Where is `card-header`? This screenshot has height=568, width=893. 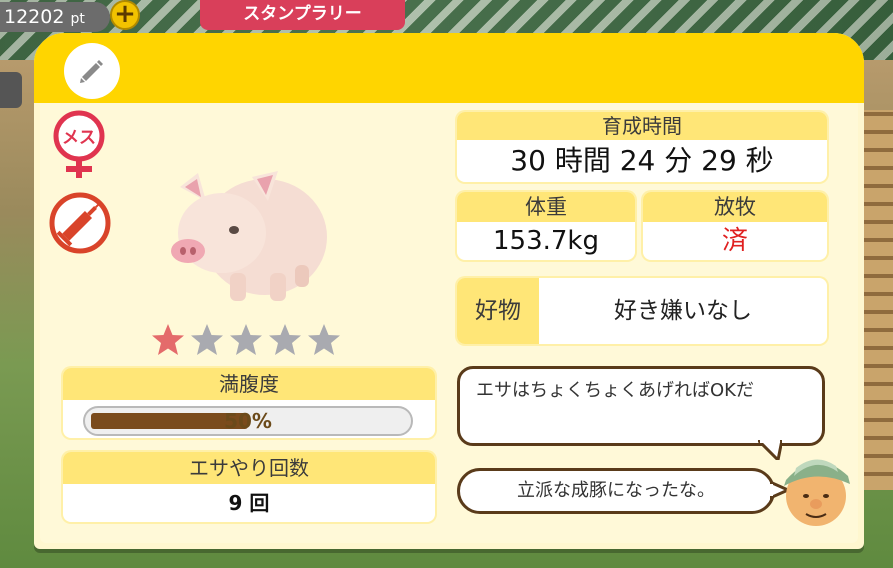 card-header is located at coordinates (449, 68).